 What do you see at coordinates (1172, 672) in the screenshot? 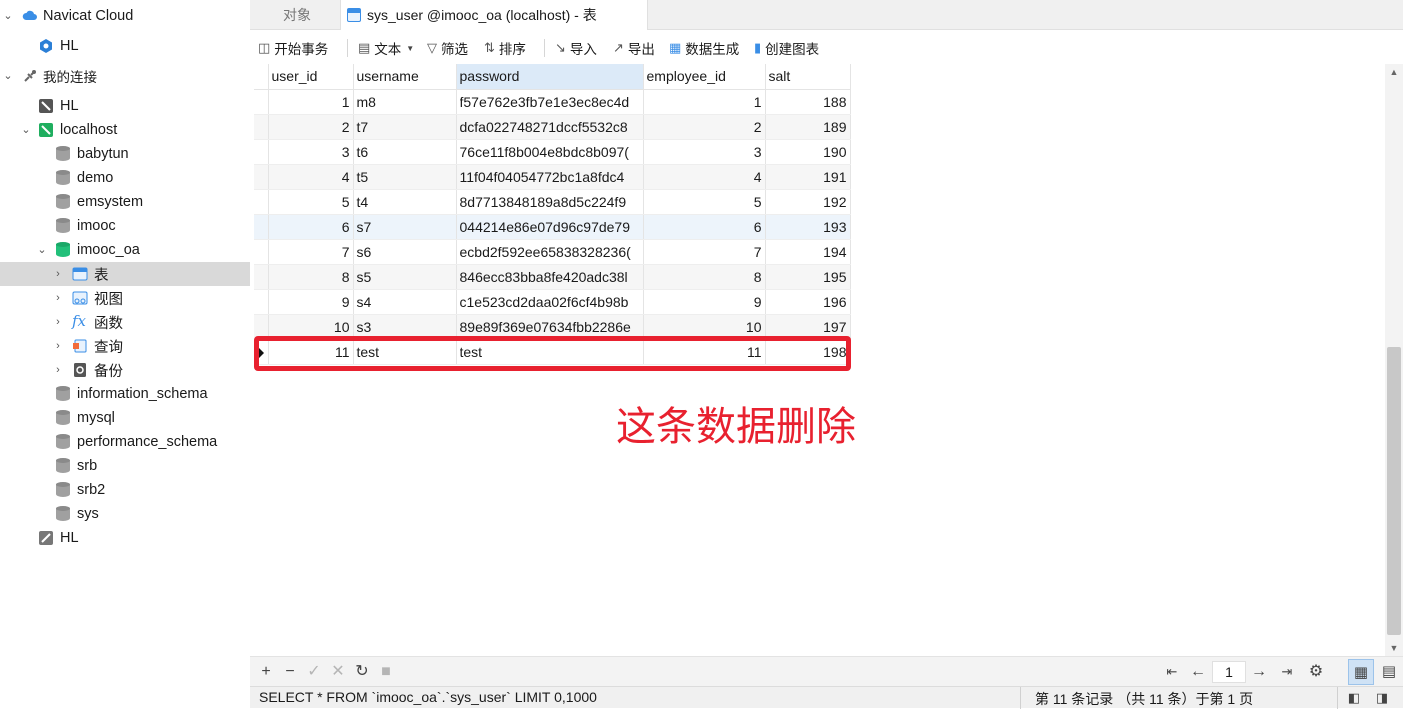
I see `first-page-icon: ⇤` at bounding box center [1172, 672].